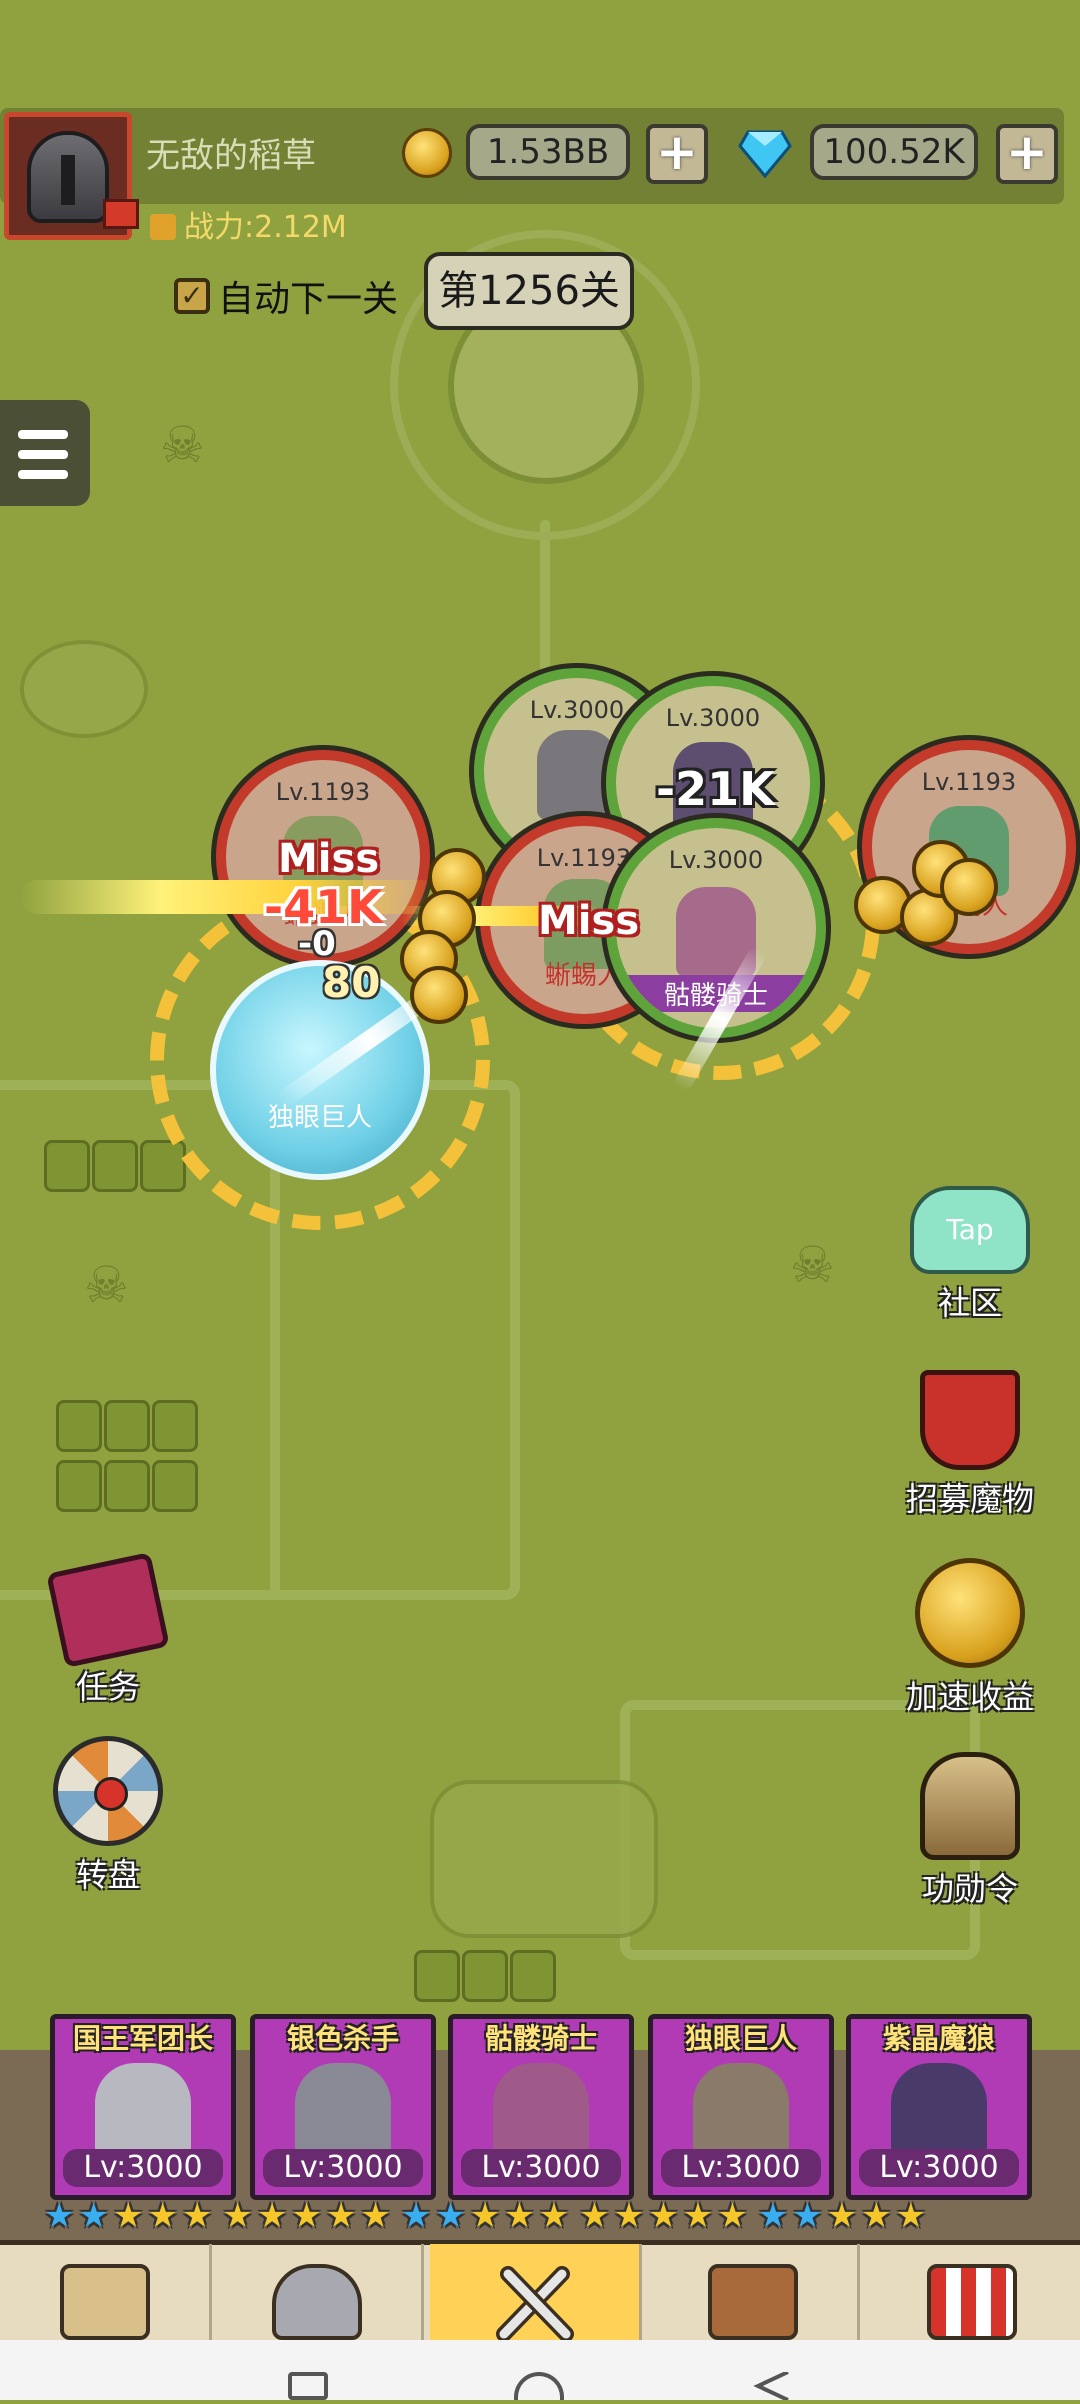 The height and width of the screenshot is (2404, 1080). Describe the element at coordinates (111, 1794) in the screenshot. I see `wheel-center-icon` at that location.